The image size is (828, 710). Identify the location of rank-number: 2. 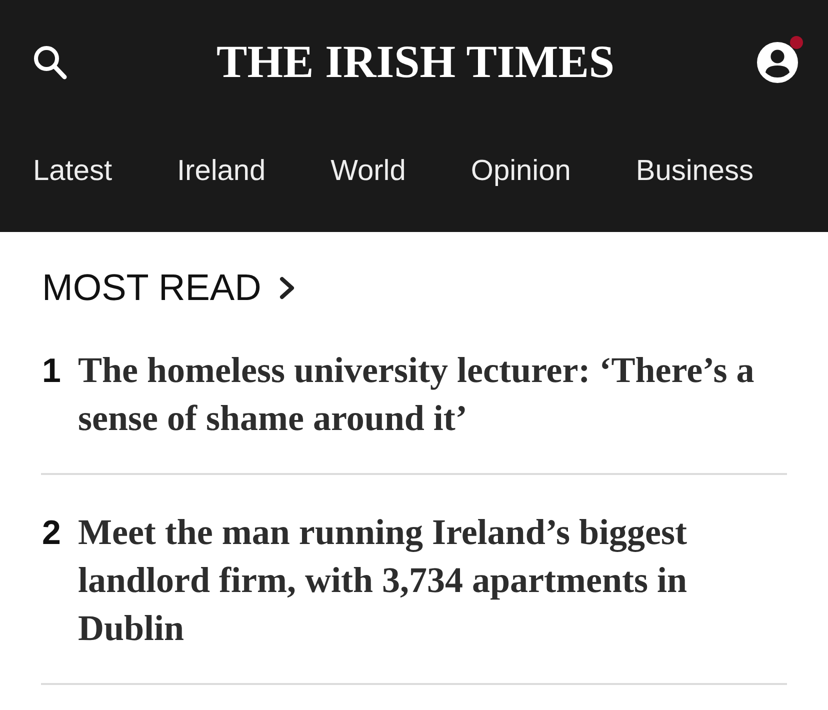
(51, 533).